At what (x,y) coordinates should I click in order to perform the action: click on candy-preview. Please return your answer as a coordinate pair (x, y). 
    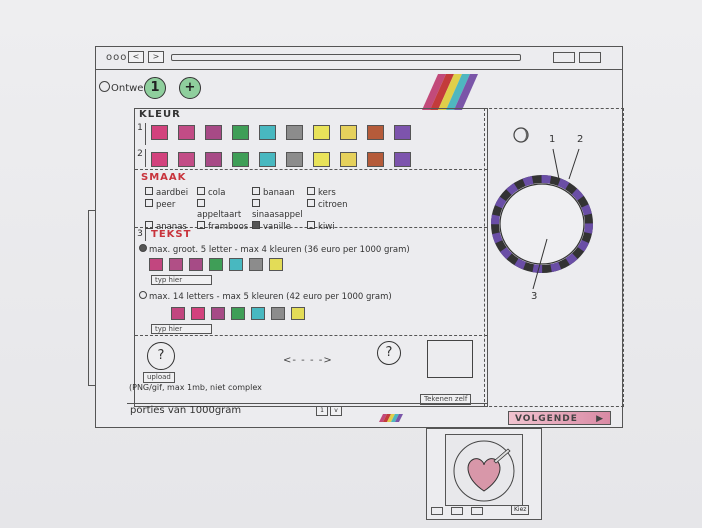
    Looking at the image, I should click on (542, 219).